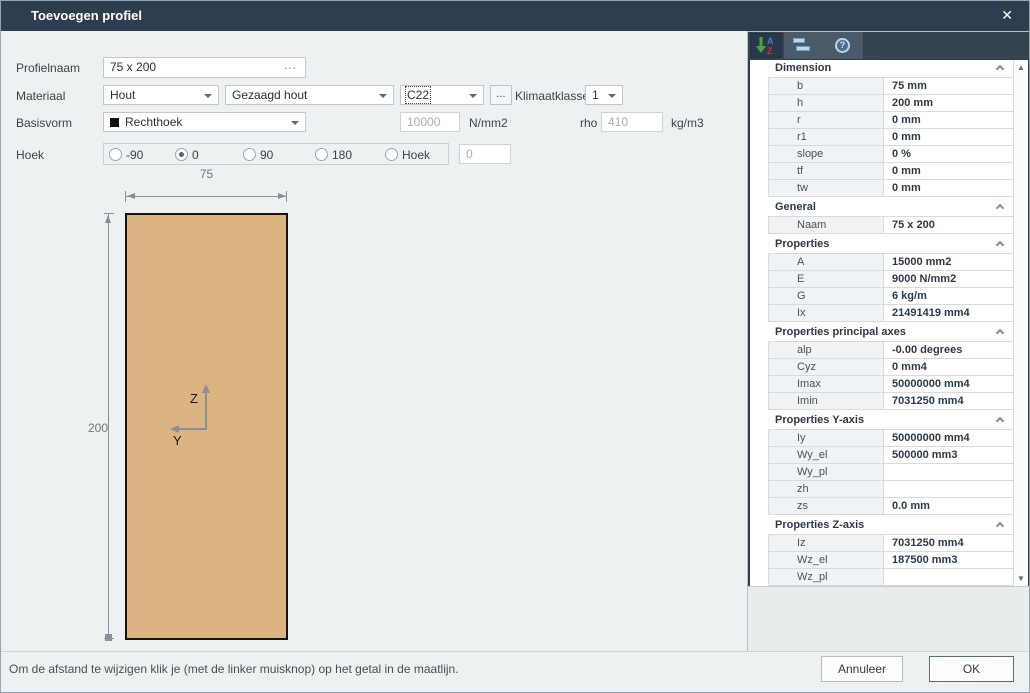 The height and width of the screenshot is (693, 1030). Describe the element at coordinates (92, 428) in the screenshot. I see `height-dimension-label: 200` at that location.